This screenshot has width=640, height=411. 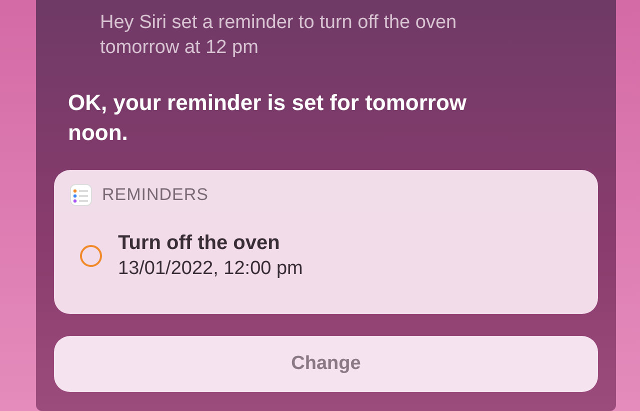 I want to click on reminder-date: 13/01/2022, 12:00 pm, so click(x=210, y=269).